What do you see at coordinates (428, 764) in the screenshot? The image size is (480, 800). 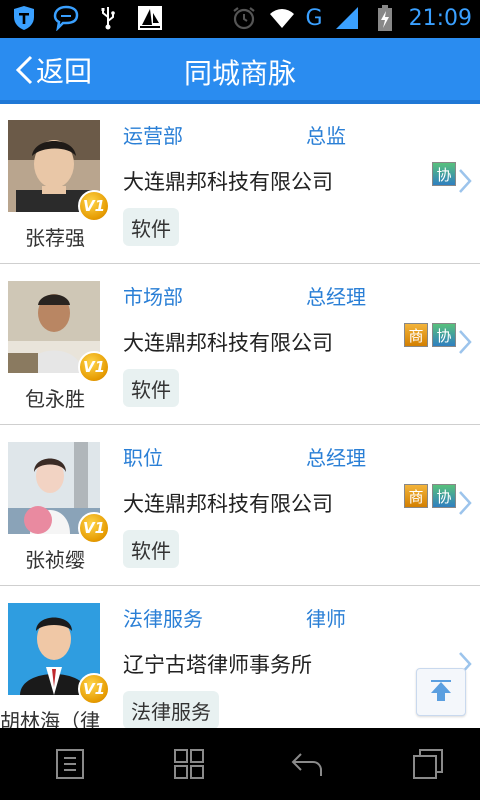 I see `recent-apps-icon` at bounding box center [428, 764].